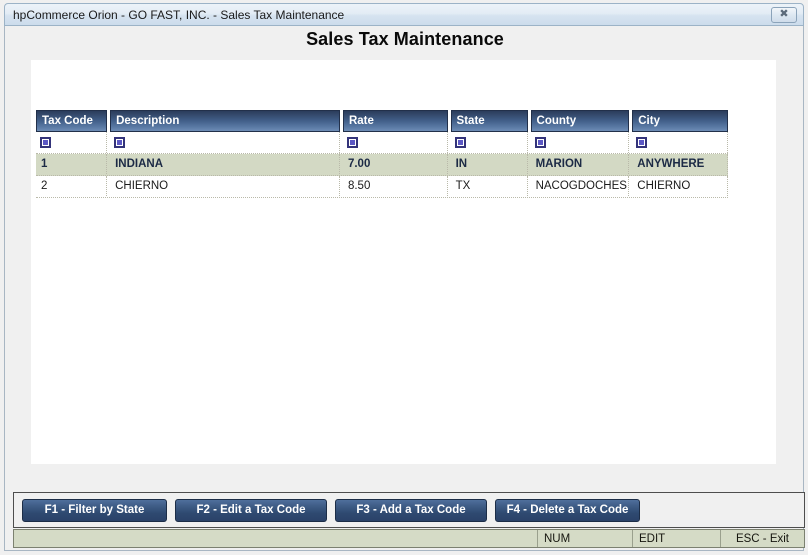 The width and height of the screenshot is (808, 555). What do you see at coordinates (276, 538) in the screenshot?
I see `status-message` at bounding box center [276, 538].